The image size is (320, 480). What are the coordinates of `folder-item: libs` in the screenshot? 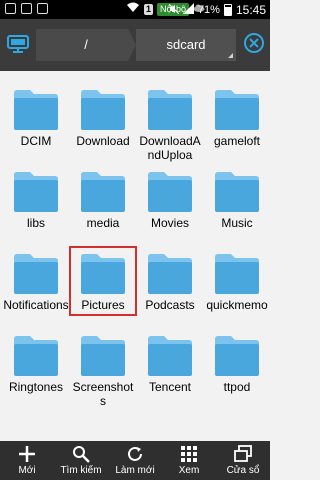 It's located at (36, 194).